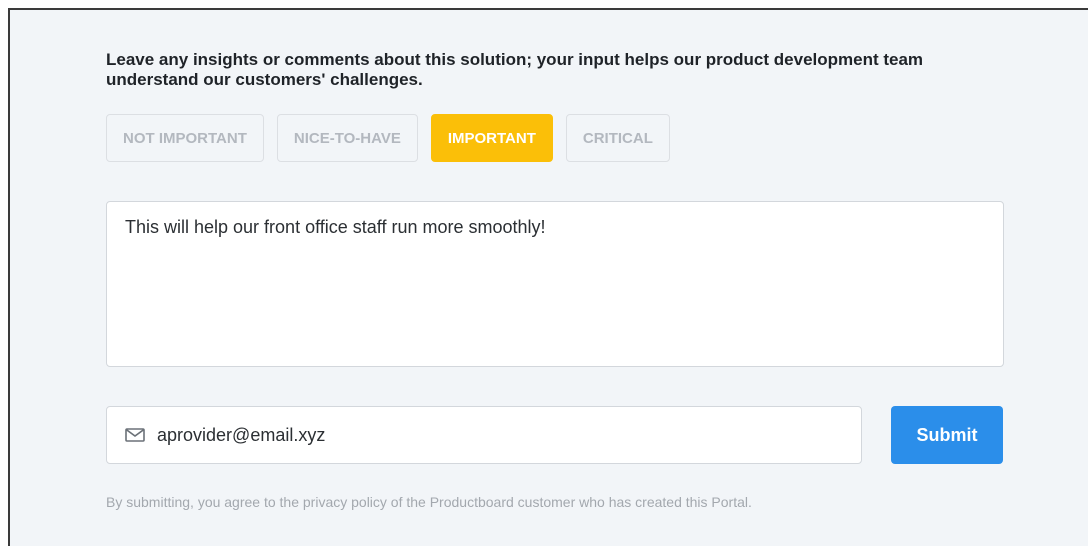 The image size is (1088, 546). What do you see at coordinates (185, 138) in the screenshot?
I see `importance-not-important-button: NOT IMPORTANT` at bounding box center [185, 138].